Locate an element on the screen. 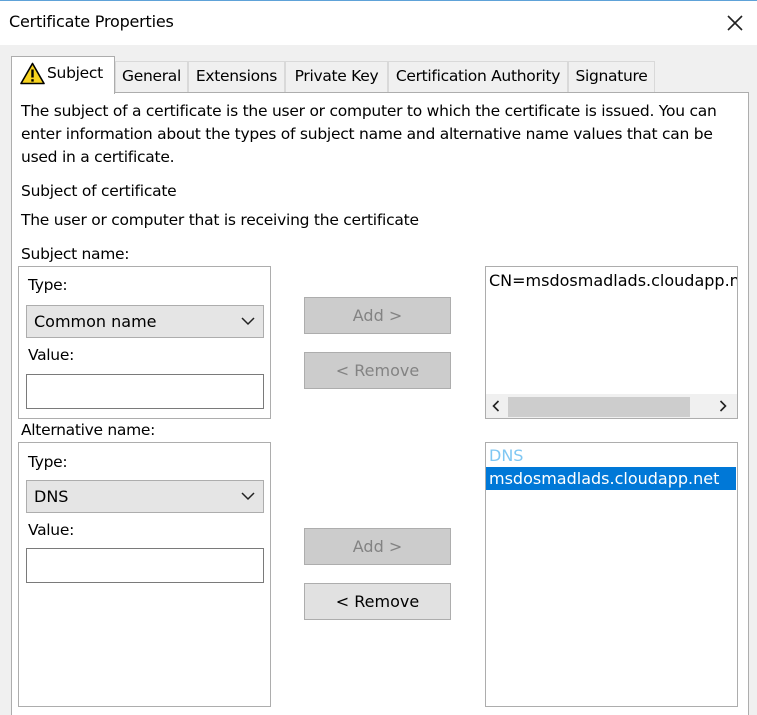 This screenshot has height=715, width=757. subject-value-input is located at coordinates (145, 391).